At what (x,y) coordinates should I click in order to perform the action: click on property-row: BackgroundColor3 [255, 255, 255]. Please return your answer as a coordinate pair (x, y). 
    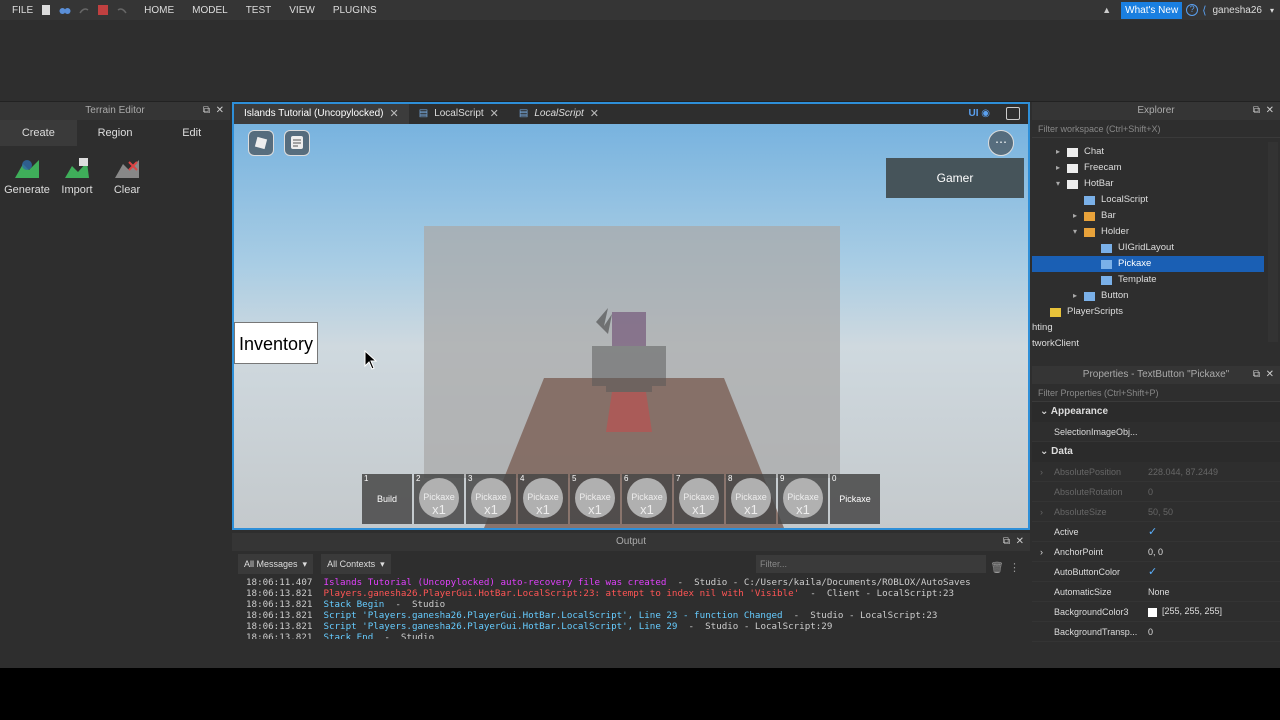
    Looking at the image, I should click on (1156, 612).